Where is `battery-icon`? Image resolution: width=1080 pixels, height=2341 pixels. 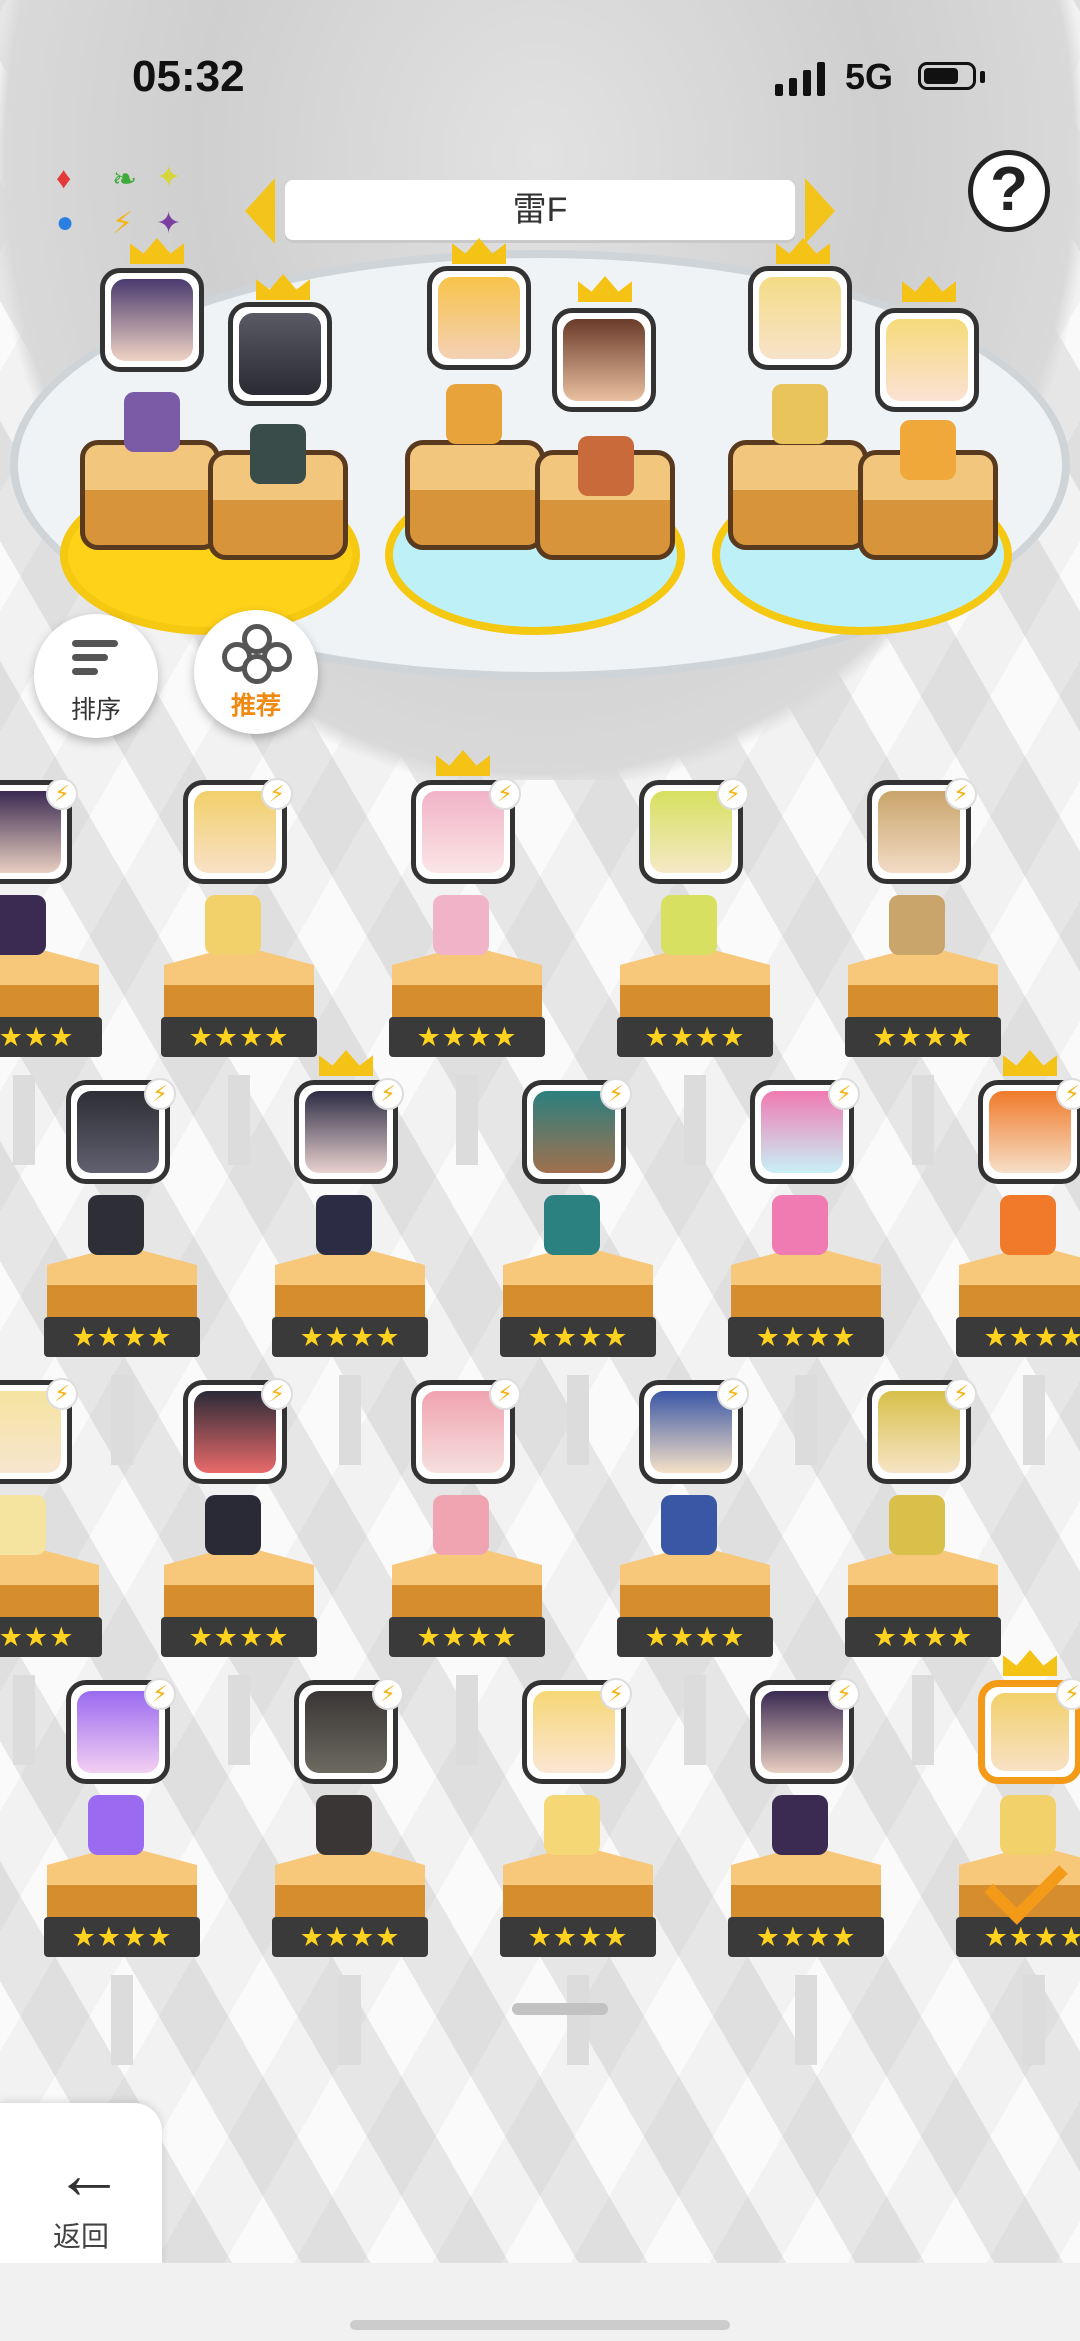 battery-icon is located at coordinates (947, 76).